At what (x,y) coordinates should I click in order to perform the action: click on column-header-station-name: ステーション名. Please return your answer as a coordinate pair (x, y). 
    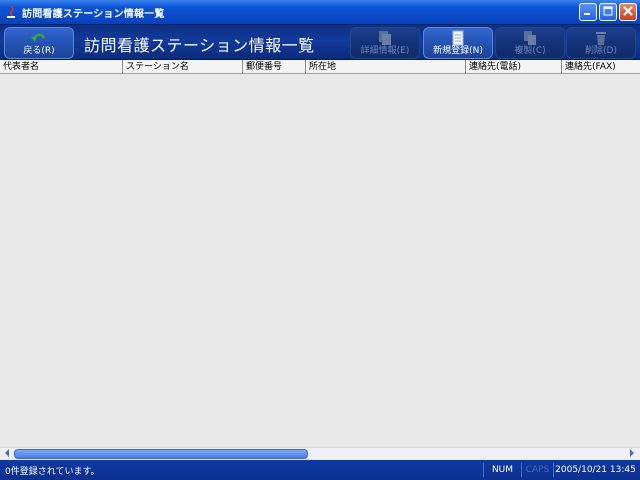
    Looking at the image, I should click on (183, 67).